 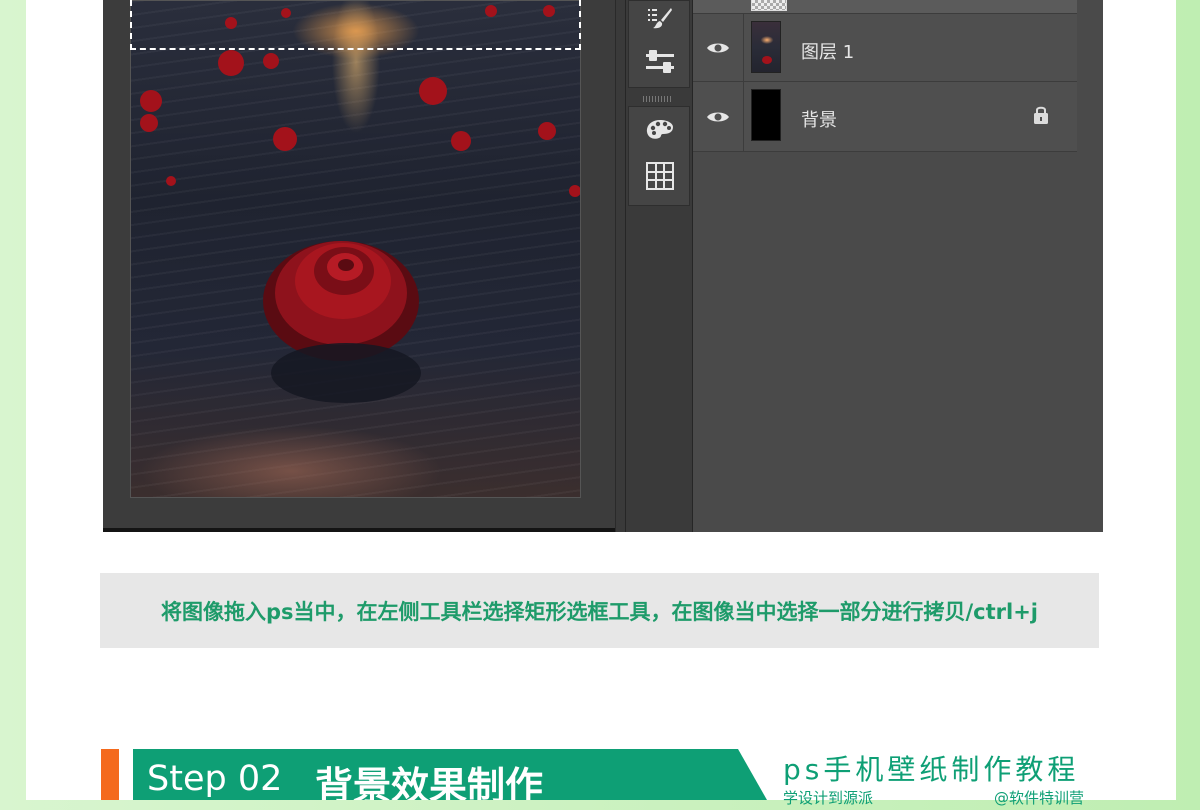 I want to click on panel-grip, so click(x=657, y=99).